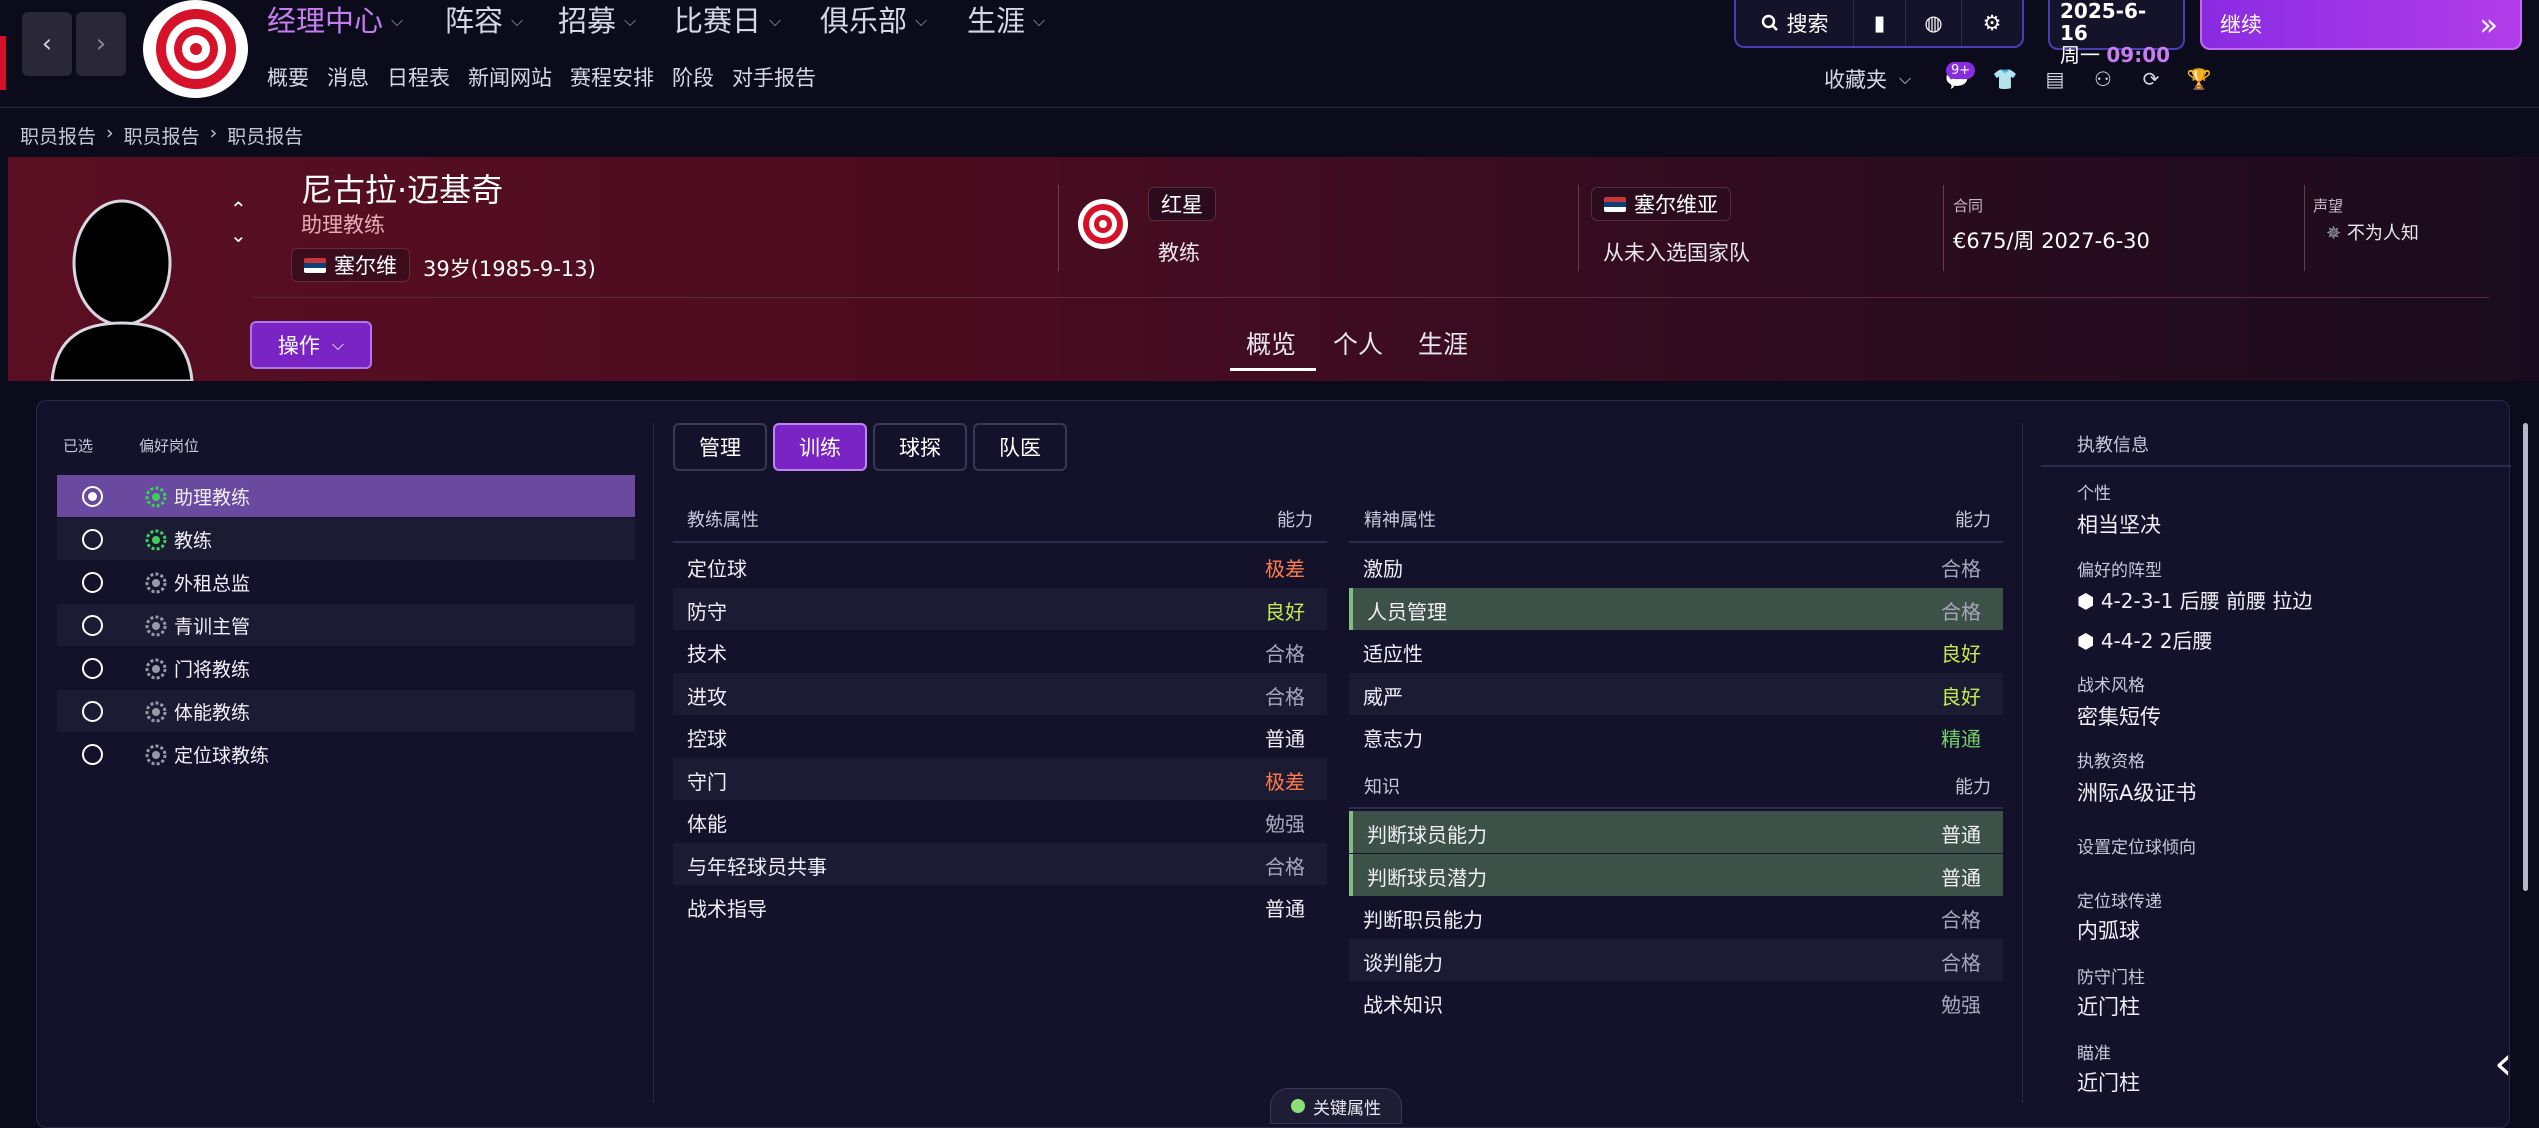 The image size is (2539, 1128). Describe the element at coordinates (325, 21) in the screenshot. I see `nav-label: 经理中心` at that location.